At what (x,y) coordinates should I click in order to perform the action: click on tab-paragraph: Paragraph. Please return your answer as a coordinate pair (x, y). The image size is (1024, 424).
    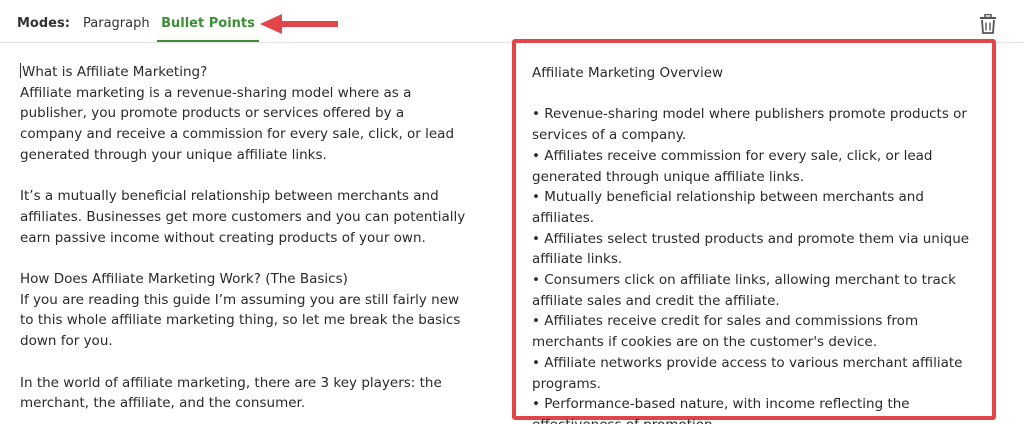
    Looking at the image, I should click on (116, 23).